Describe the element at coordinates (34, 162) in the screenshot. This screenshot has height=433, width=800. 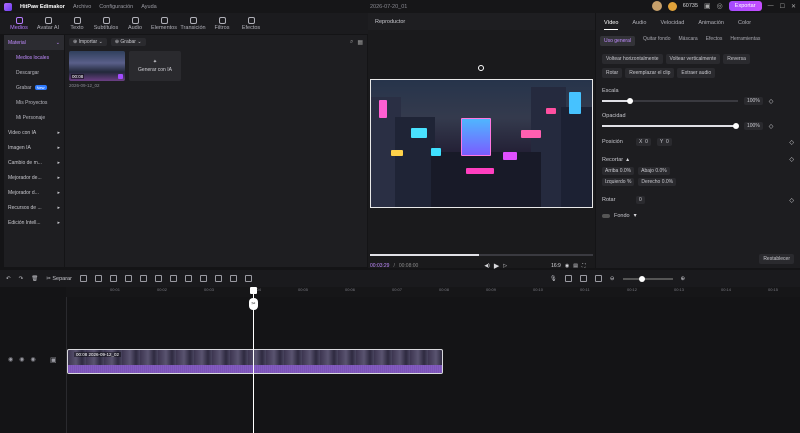
I see `nav-change: Cambio de m... ▸` at that location.